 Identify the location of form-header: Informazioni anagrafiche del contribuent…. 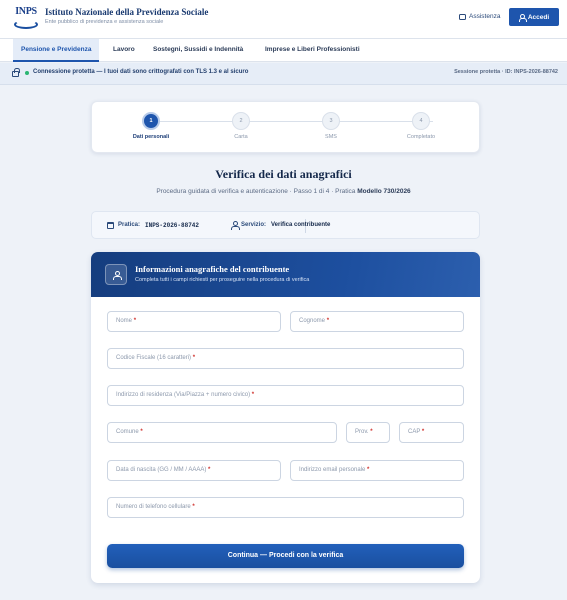
(285, 274).